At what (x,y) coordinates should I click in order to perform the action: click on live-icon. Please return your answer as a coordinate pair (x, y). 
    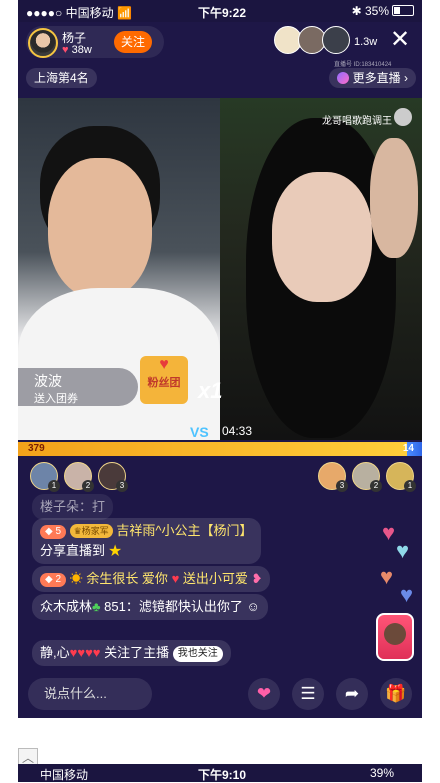
    Looking at the image, I should click on (342, 78).